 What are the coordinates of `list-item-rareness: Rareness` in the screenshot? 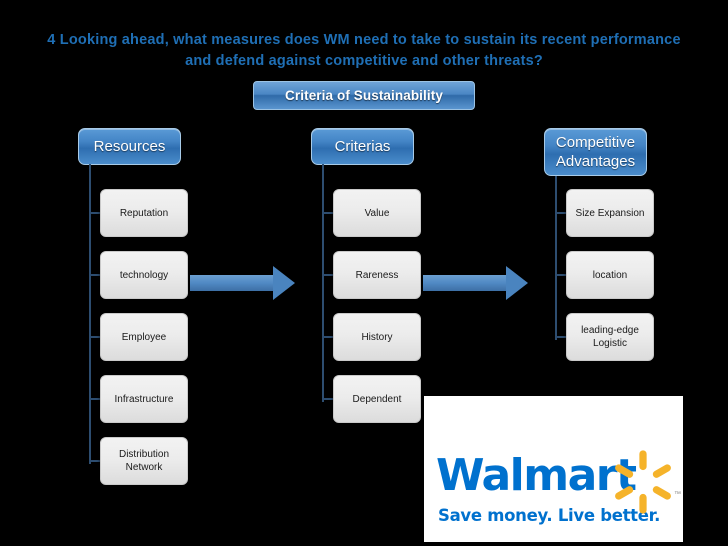 It's located at (377, 275).